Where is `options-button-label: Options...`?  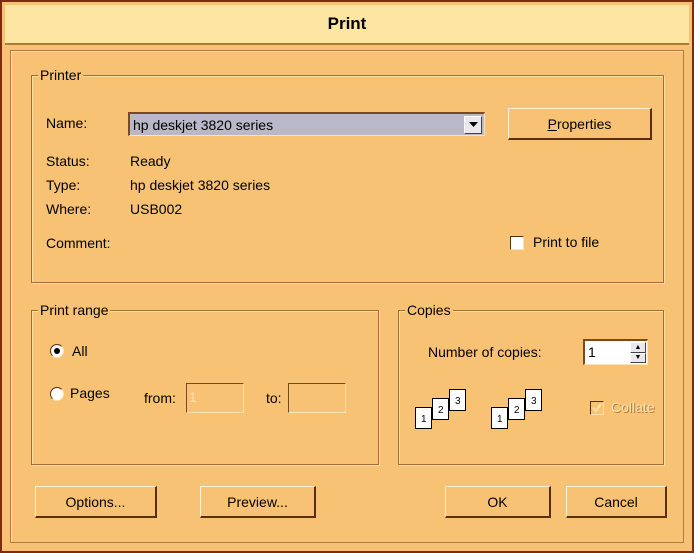
options-button-label: Options... is located at coordinates (95, 501).